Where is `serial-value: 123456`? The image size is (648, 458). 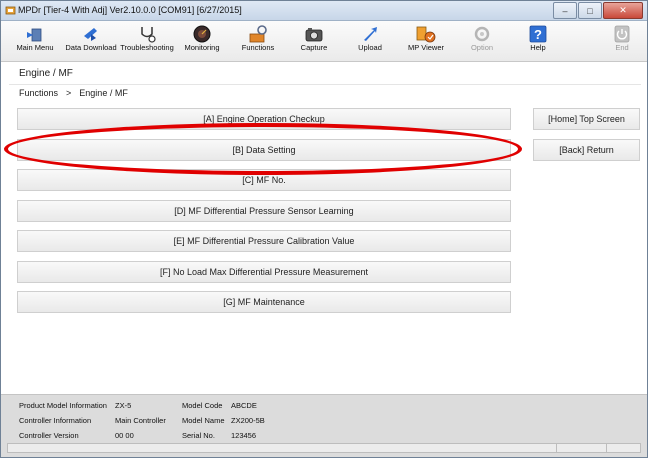
serial-value: 123456 is located at coordinates (244, 435).